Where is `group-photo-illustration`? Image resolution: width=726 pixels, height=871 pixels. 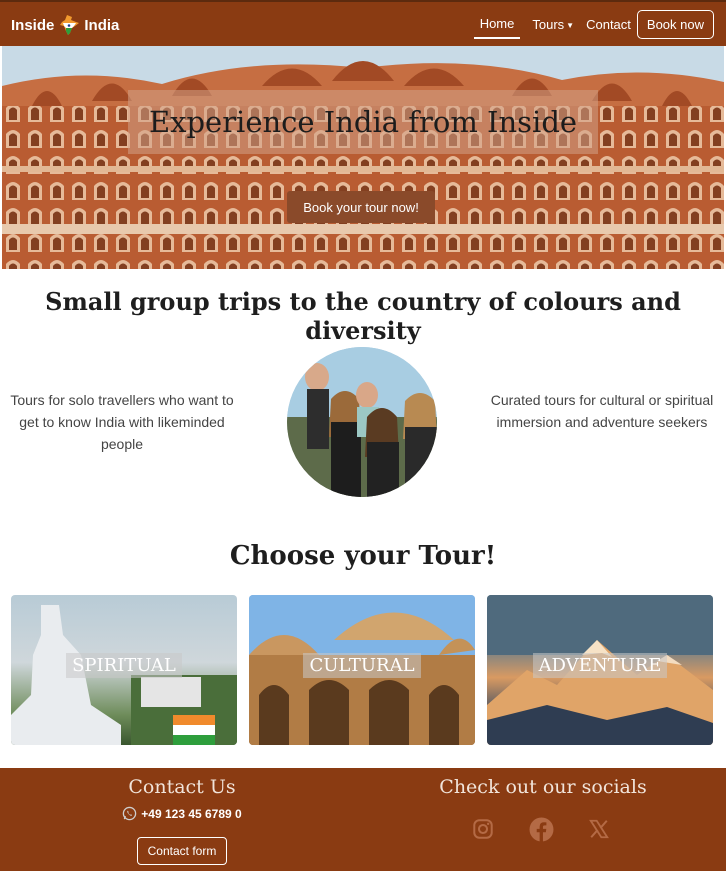 group-photo-illustration is located at coordinates (362, 422).